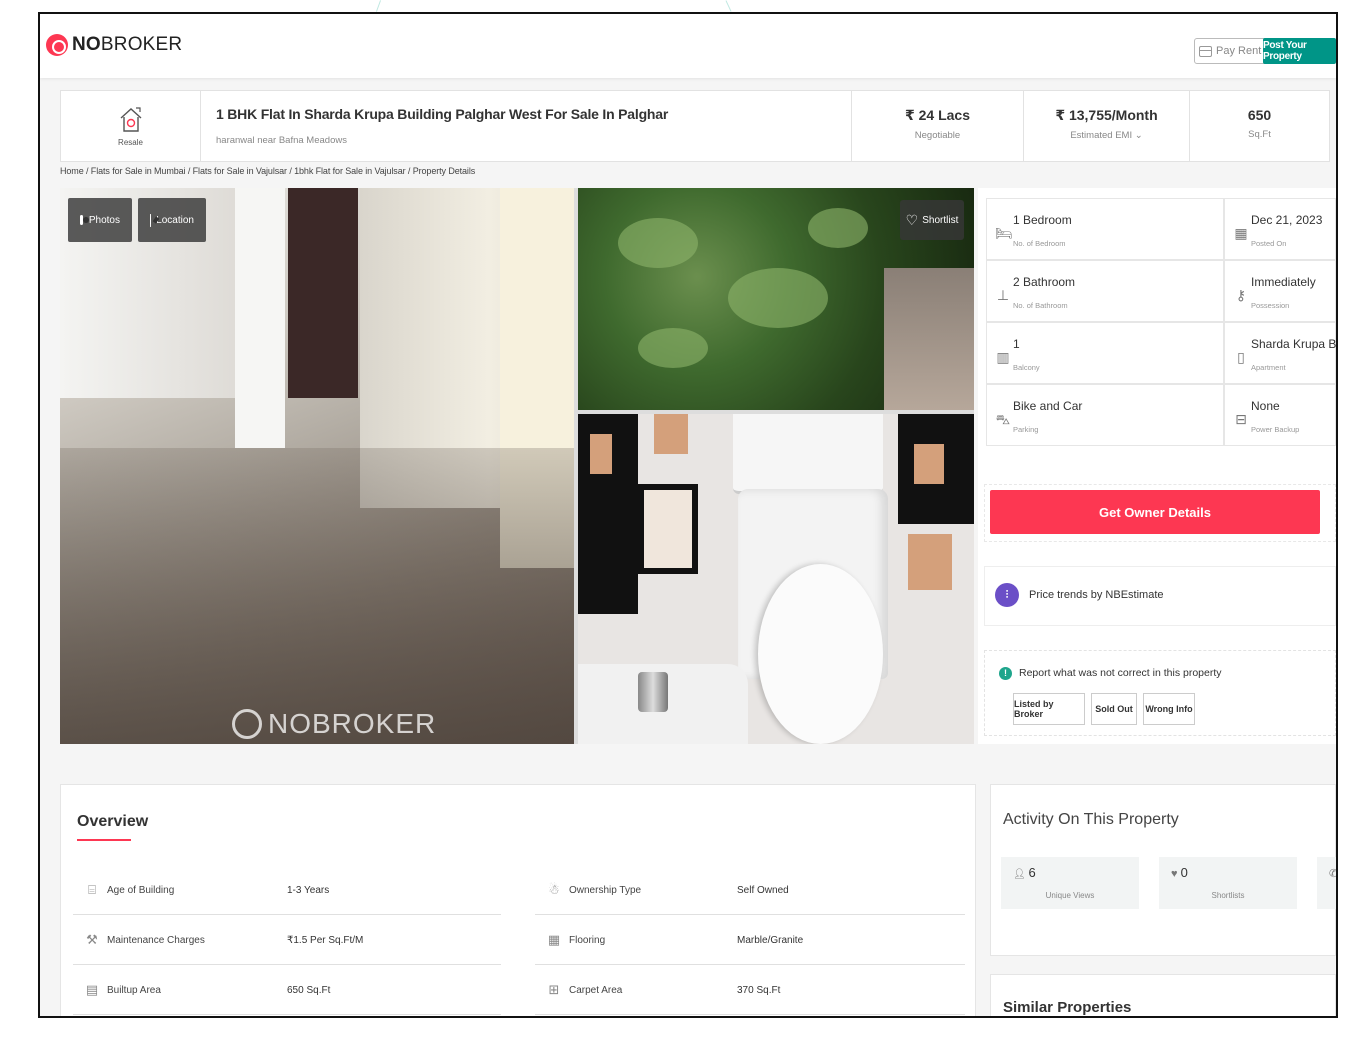  What do you see at coordinates (776, 579) in the screenshot?
I see `bathroom-photo` at bounding box center [776, 579].